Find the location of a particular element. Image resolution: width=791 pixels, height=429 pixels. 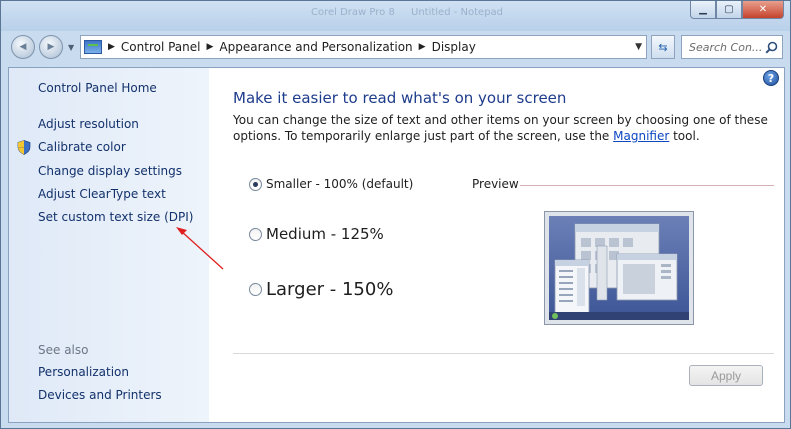

help-icon: ? is located at coordinates (771, 78).